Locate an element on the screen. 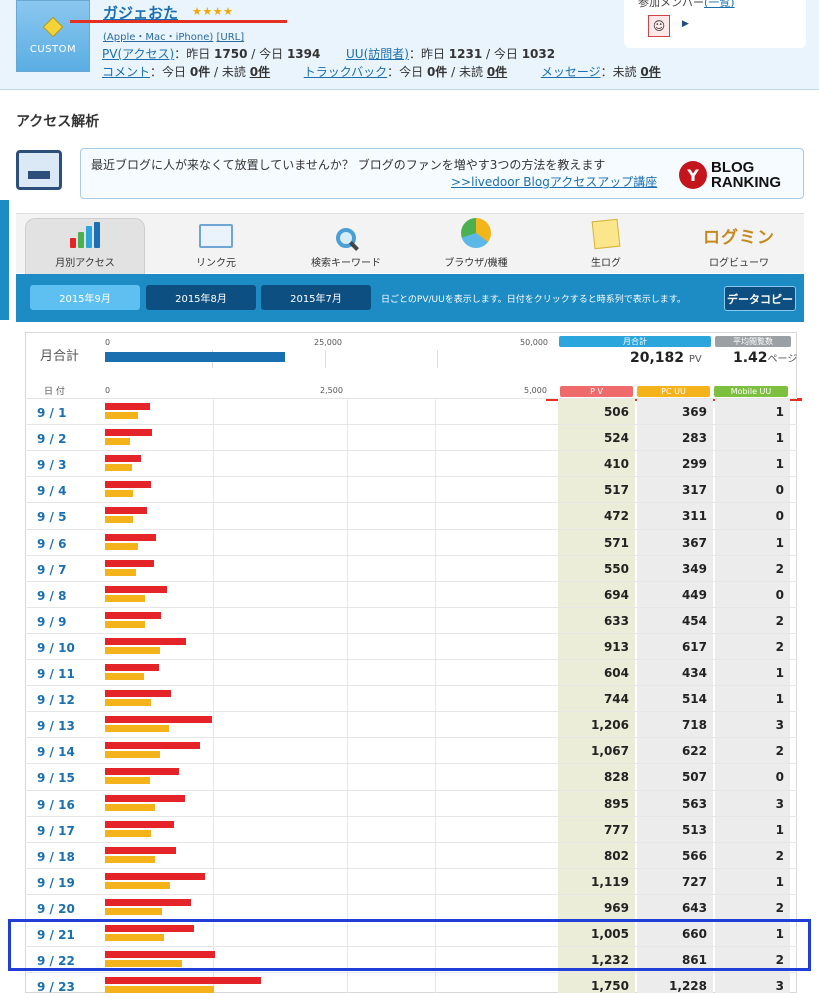  pv-cell: 571 is located at coordinates (596, 542).